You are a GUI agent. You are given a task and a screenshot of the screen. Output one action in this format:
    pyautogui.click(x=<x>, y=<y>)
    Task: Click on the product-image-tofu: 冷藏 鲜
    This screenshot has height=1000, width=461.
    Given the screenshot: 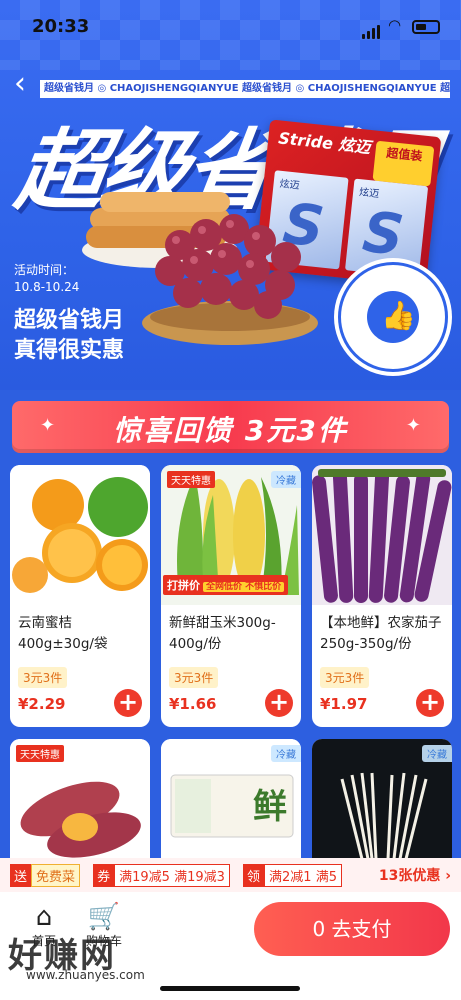 What is the action you would take?
    pyautogui.click(x=231, y=804)
    